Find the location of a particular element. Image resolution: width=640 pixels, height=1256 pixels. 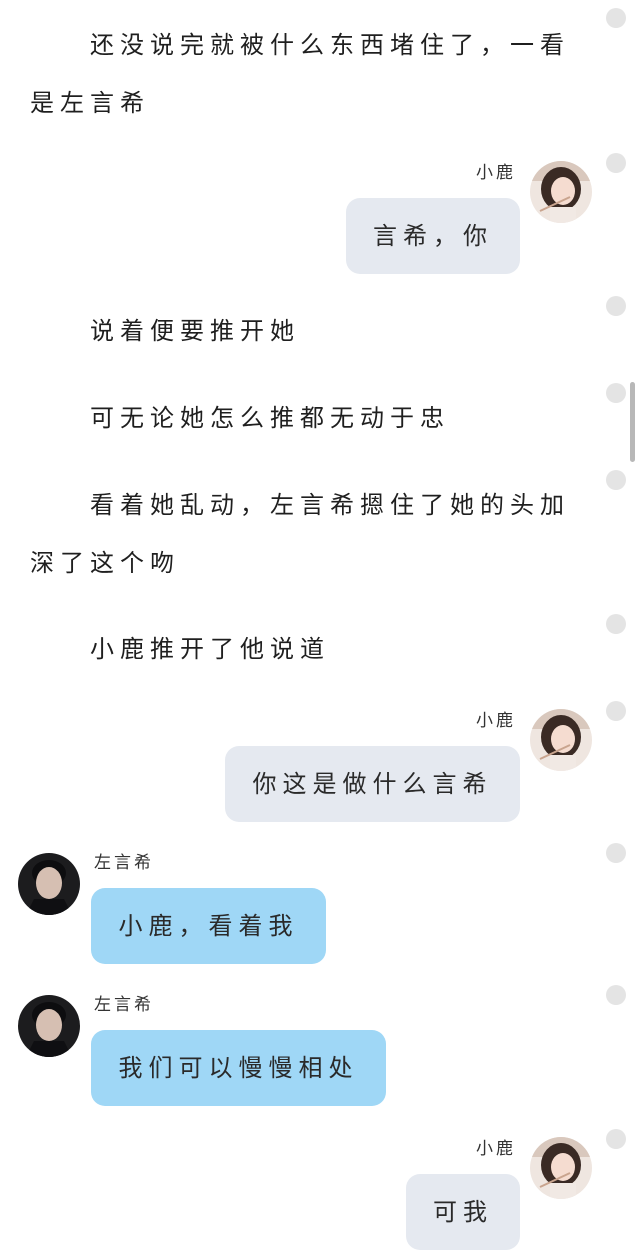

message-bubble: 言希，你 is located at coordinates (433, 236).